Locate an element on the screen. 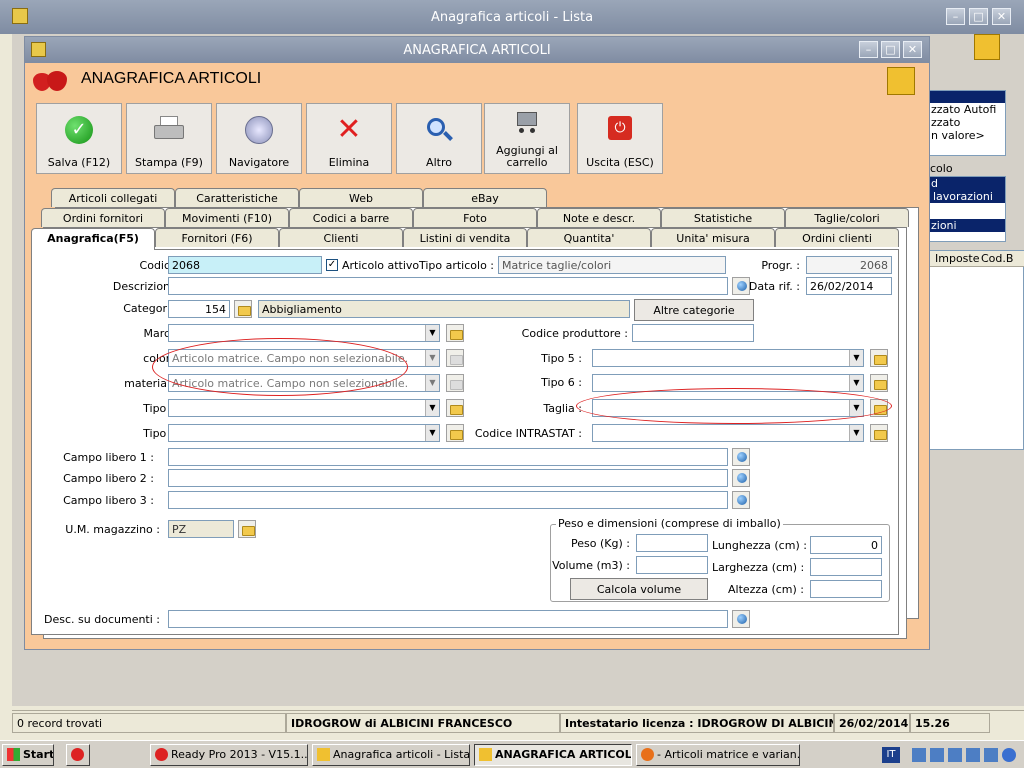  list-item: n valore> is located at coordinates (967, 135).